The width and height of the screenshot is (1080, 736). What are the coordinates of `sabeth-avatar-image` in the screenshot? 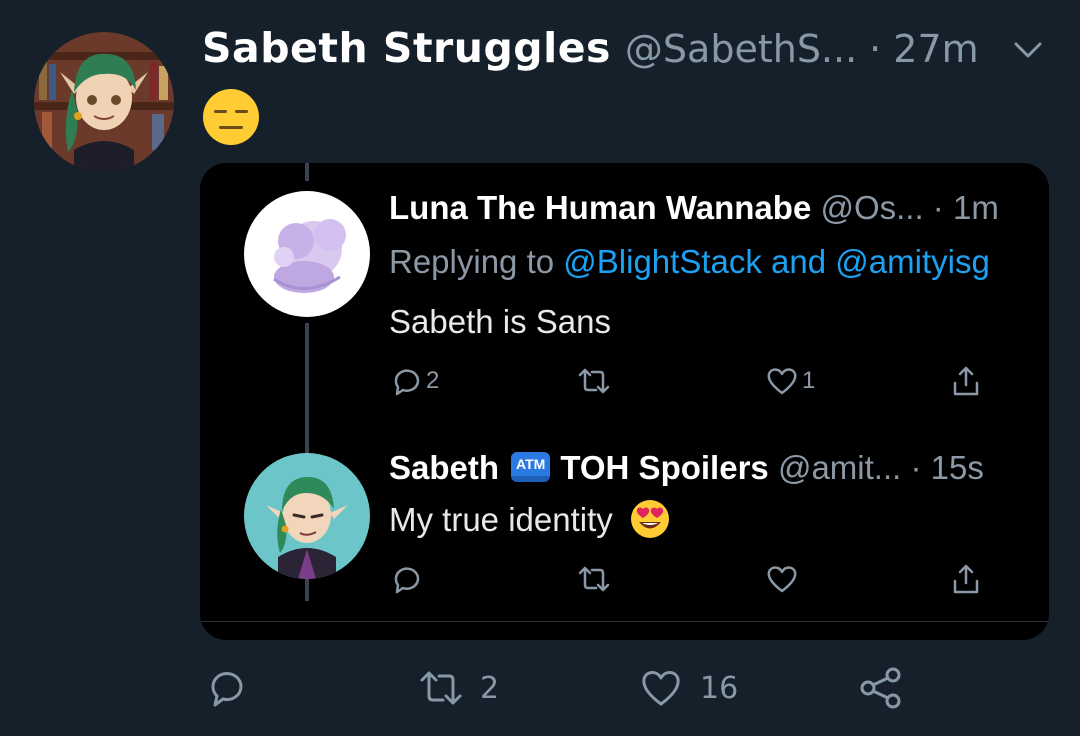 It's located at (307, 516).